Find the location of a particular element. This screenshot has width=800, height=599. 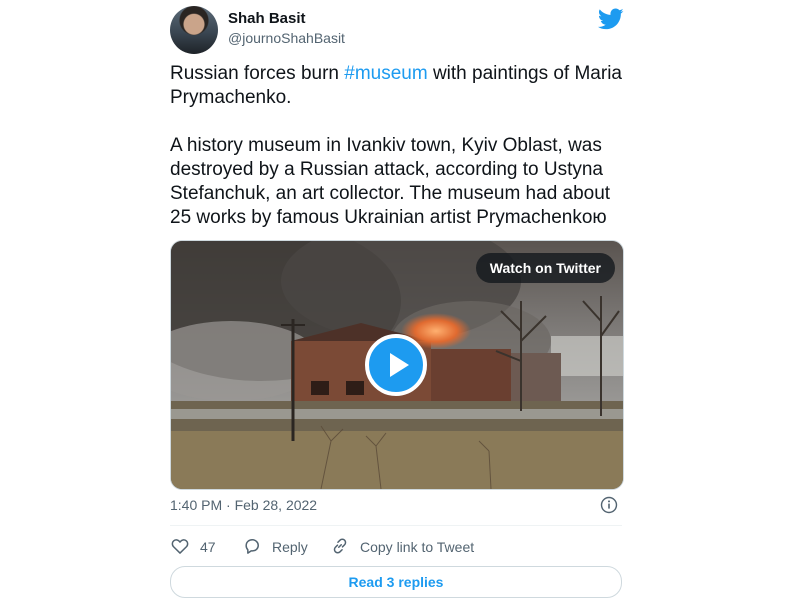

avatar is located at coordinates (194, 30).